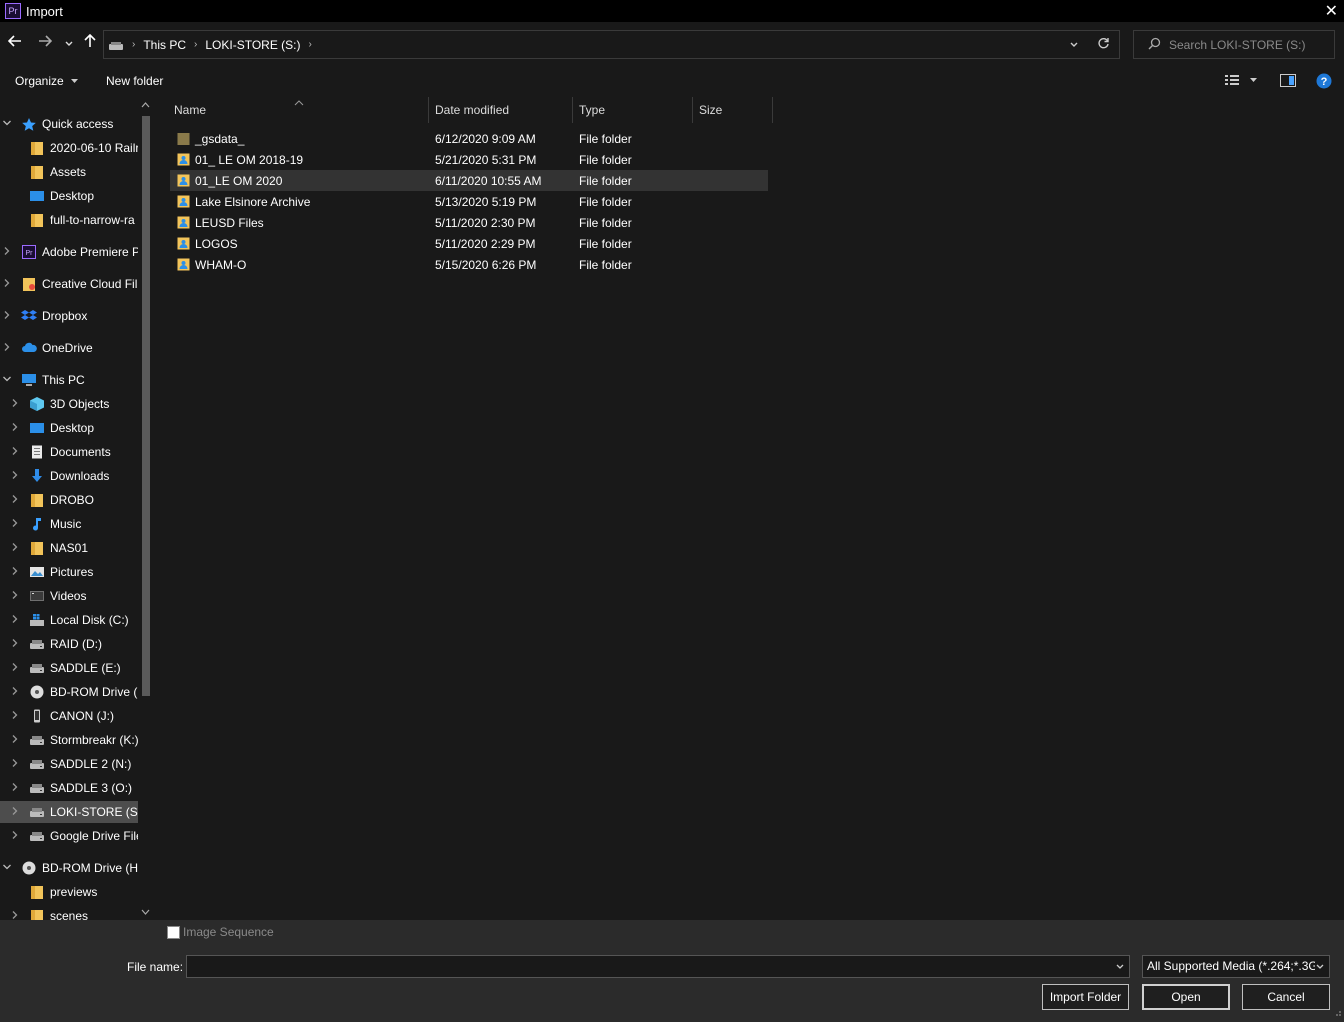 The image size is (1344, 1022). I want to click on breadcrumb-this-pc: This PC, so click(164, 45).